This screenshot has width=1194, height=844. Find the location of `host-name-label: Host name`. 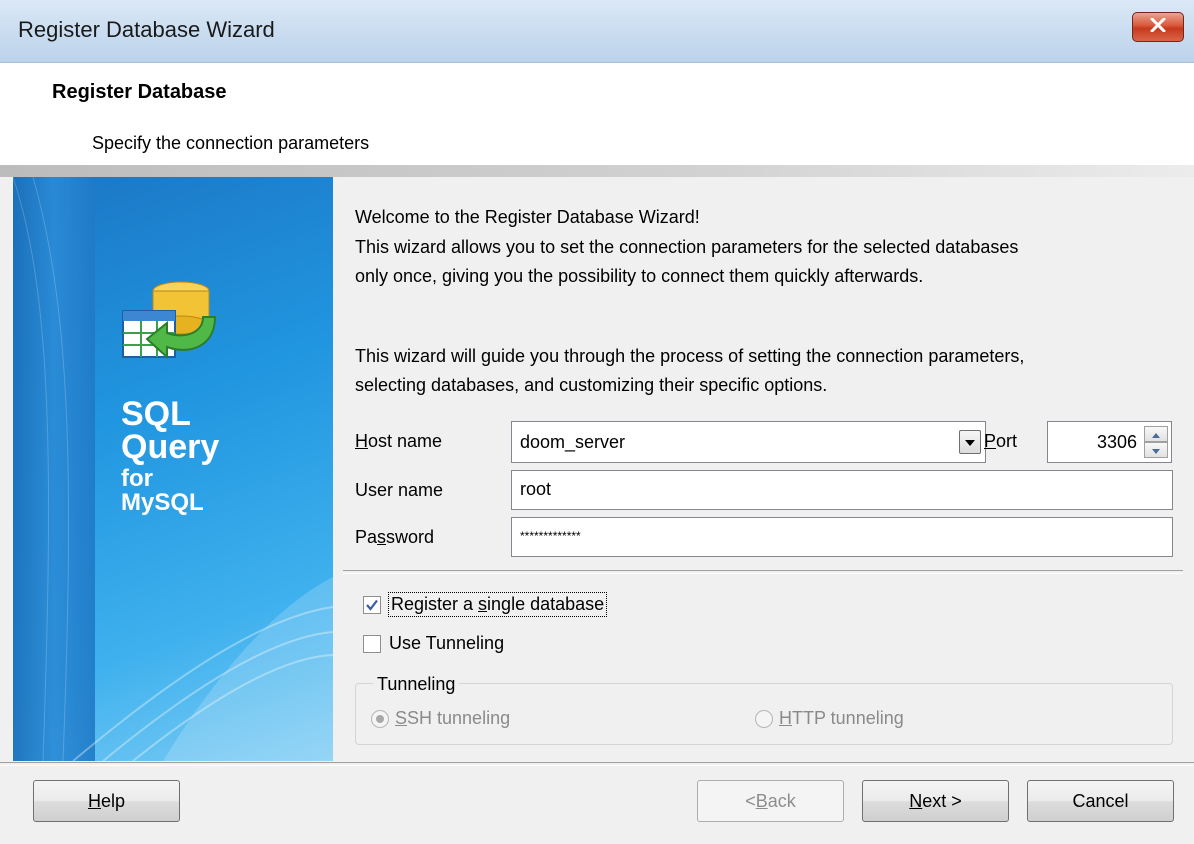

host-name-label: Host name is located at coordinates (398, 441).